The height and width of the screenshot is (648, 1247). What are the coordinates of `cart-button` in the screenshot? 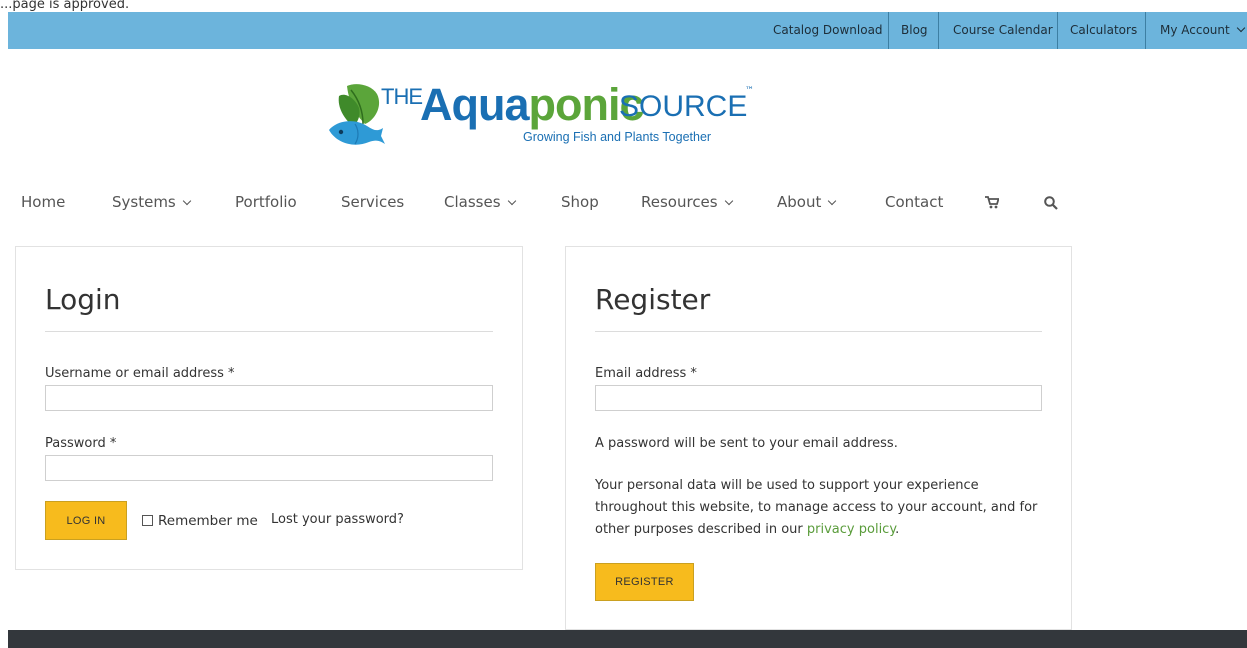 It's located at (992, 202).